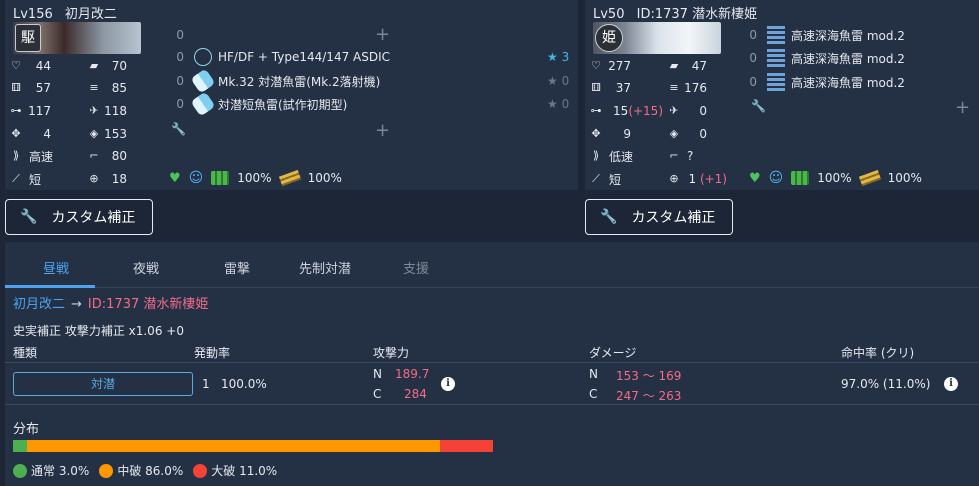 The width and height of the screenshot is (979, 486). Describe the element at coordinates (626, 179) in the screenshot. I see `range-stat: ⟋ 短` at that location.